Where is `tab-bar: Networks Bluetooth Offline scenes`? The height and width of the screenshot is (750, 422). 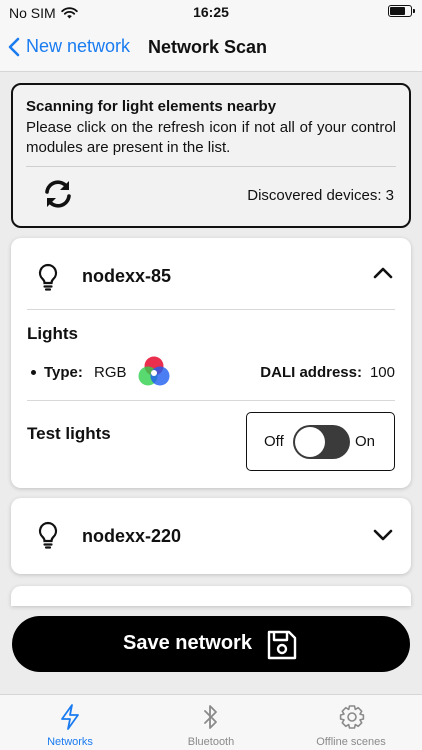
tab-bar: Networks Bluetooth Offline scenes is located at coordinates (211, 722).